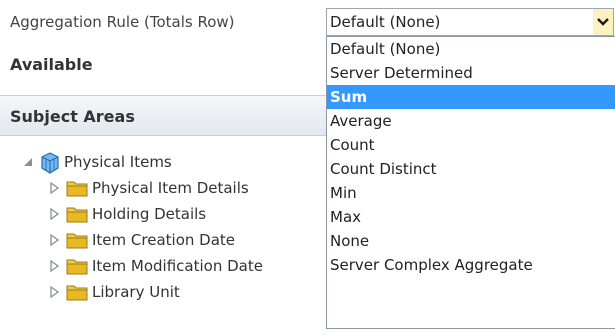  What do you see at coordinates (122, 22) in the screenshot?
I see `aggregation-rule-label: Aggregation Rule (Totals Row)` at bounding box center [122, 22].